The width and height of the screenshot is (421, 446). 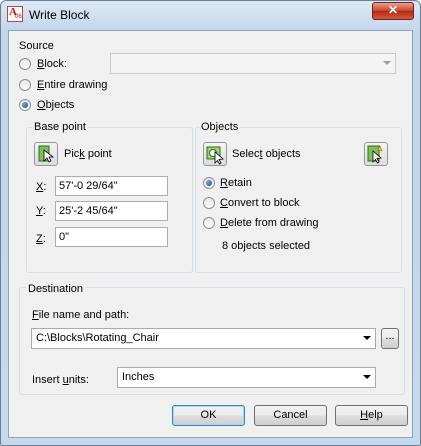 What do you see at coordinates (220, 127) in the screenshot?
I see `objects-title: Objects` at bounding box center [220, 127].